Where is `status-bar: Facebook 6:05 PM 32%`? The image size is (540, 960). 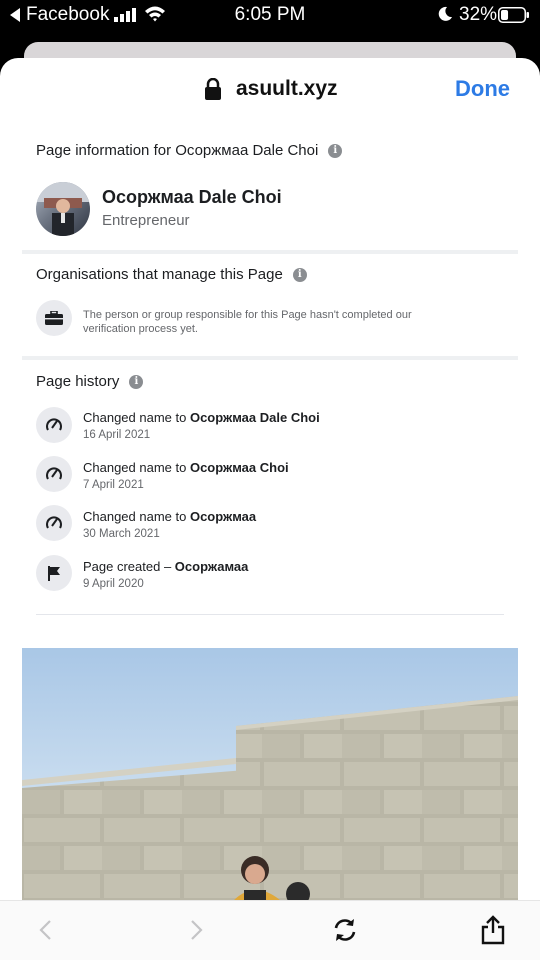
status-bar: Facebook 6:05 PM 32% is located at coordinates (270, 16).